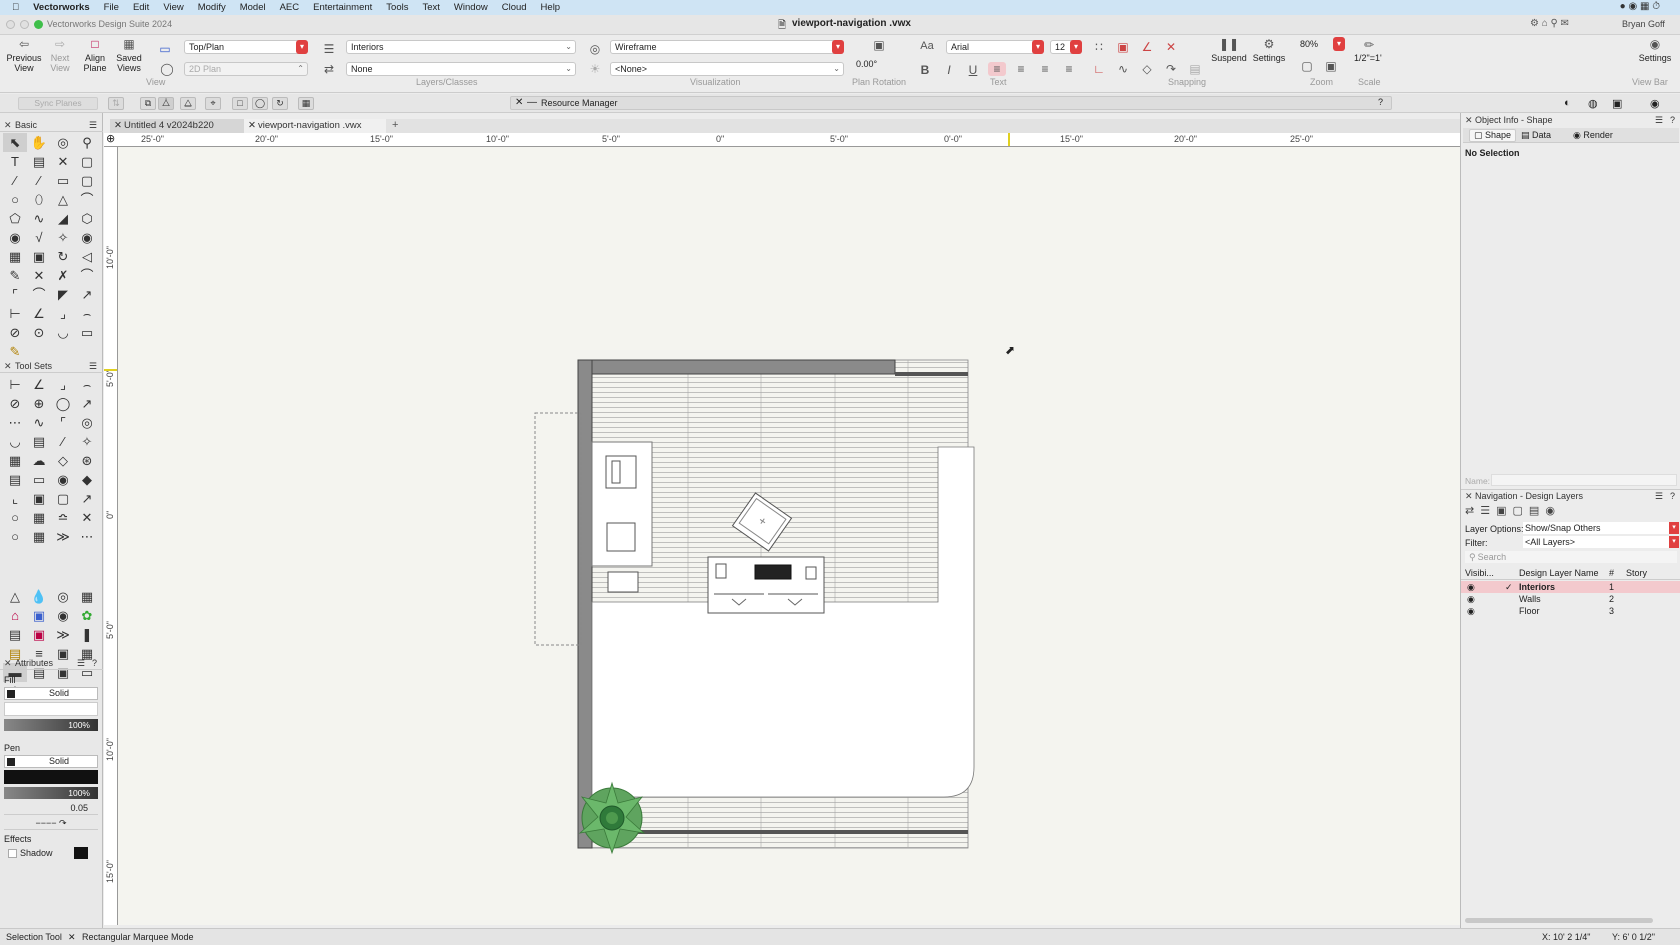 The width and height of the screenshot is (1680, 945). What do you see at coordinates (246, 47) in the screenshot?
I see `view-select: Top/Plan ▾` at bounding box center [246, 47].